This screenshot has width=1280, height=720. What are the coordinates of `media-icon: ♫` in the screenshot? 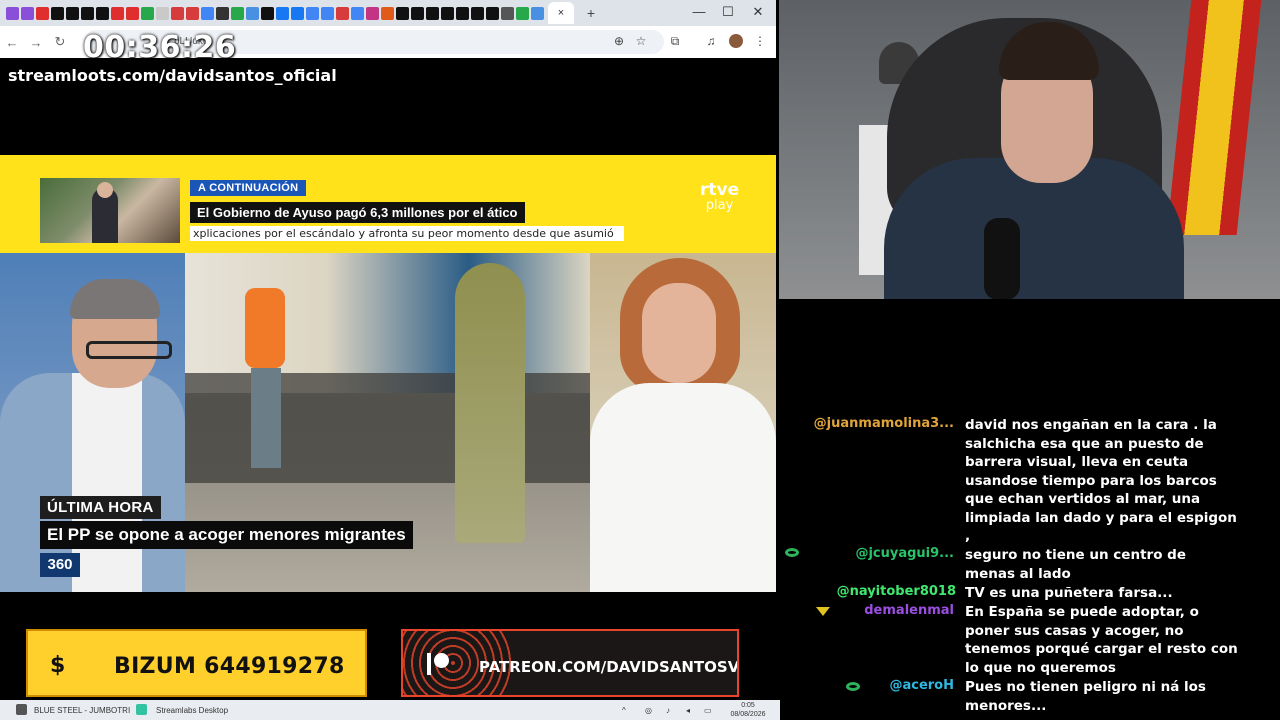 It's located at (711, 41).